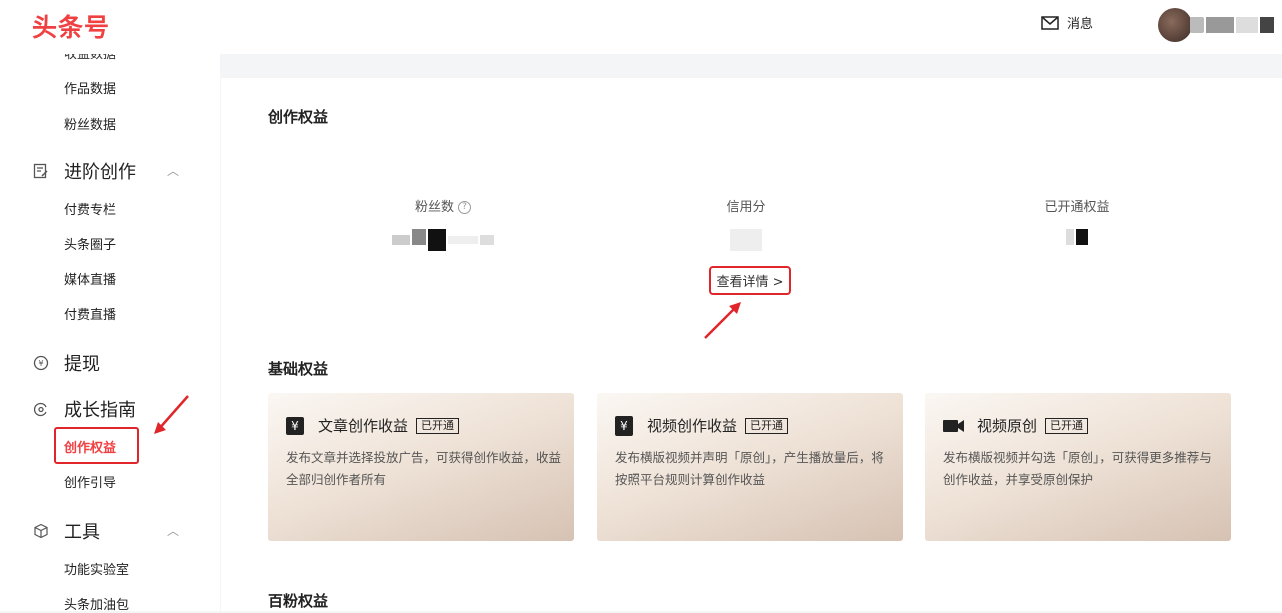 The image size is (1282, 613). What do you see at coordinates (692, 426) in the screenshot?
I see `card-title: 视频创作收益` at bounding box center [692, 426].